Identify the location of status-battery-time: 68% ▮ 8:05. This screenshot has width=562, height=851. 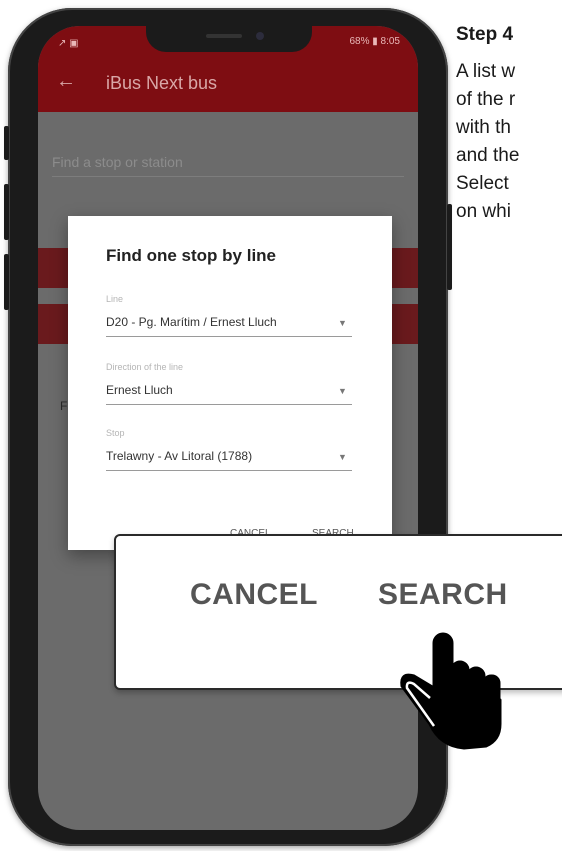
(374, 41).